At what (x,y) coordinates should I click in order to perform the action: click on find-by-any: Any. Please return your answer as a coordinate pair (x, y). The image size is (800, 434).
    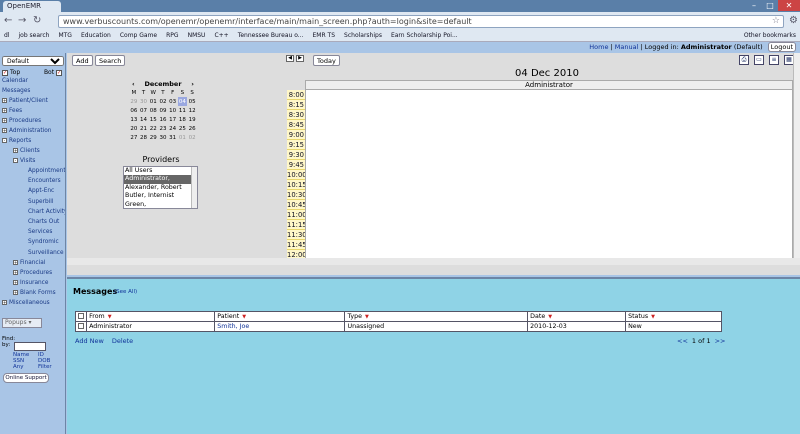
    Looking at the image, I should click on (24, 367).